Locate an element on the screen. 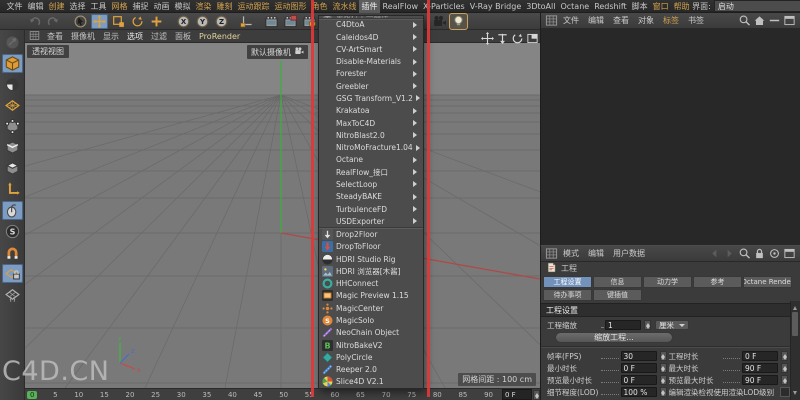 This screenshot has height=400, width=800. minimize-icon is located at coordinates (774, 20).